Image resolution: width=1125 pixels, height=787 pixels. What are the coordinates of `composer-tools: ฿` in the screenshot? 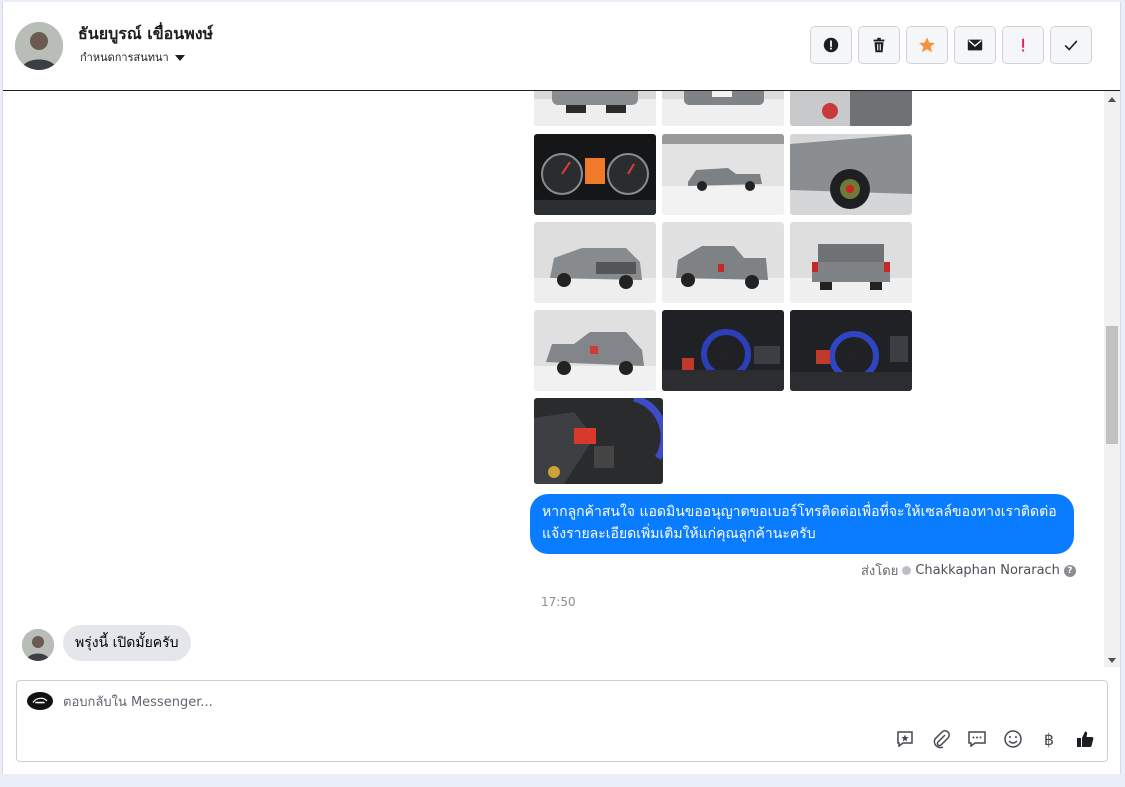 It's located at (995, 739).